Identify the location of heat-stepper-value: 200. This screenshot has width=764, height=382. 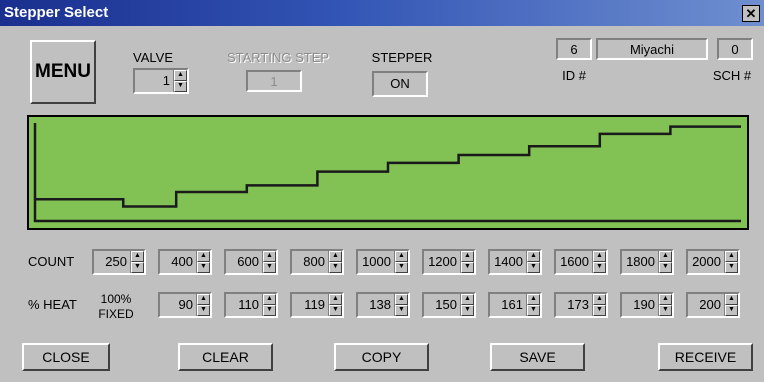
(710, 304).